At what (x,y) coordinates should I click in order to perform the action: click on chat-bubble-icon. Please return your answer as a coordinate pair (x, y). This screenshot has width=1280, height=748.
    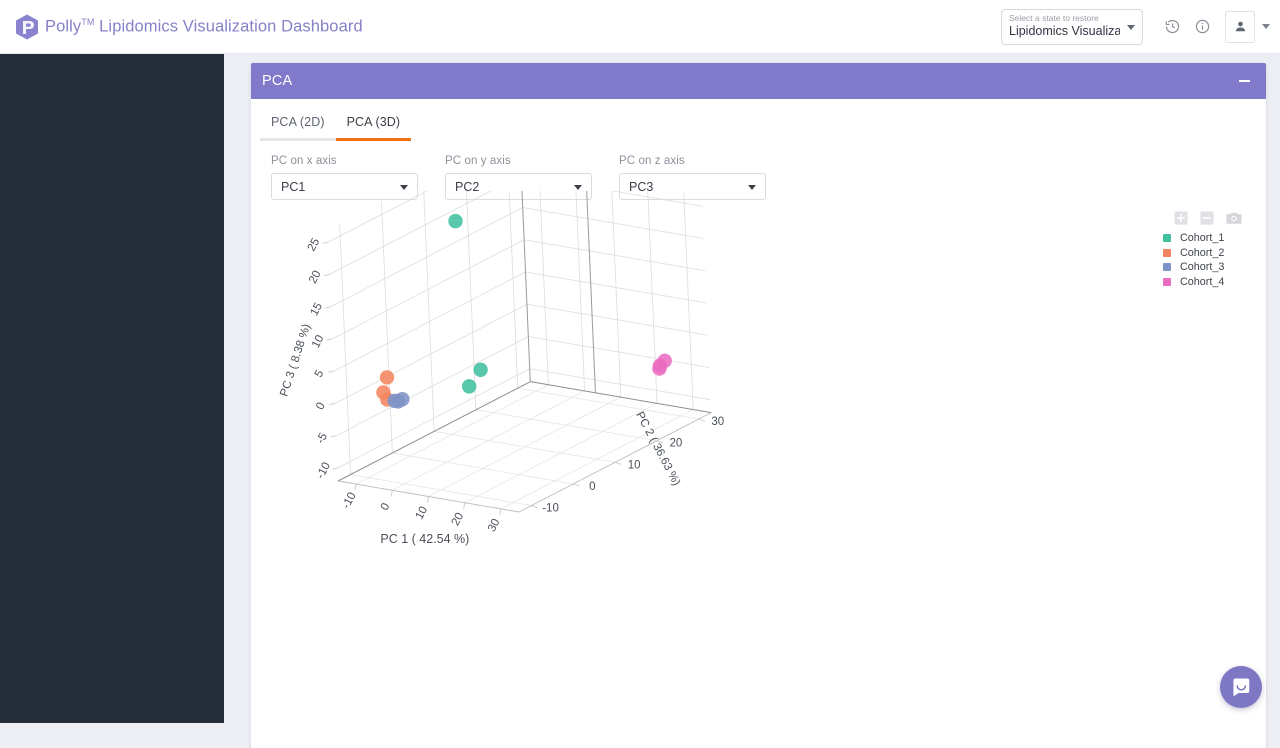
    Looking at the image, I should click on (1241, 687).